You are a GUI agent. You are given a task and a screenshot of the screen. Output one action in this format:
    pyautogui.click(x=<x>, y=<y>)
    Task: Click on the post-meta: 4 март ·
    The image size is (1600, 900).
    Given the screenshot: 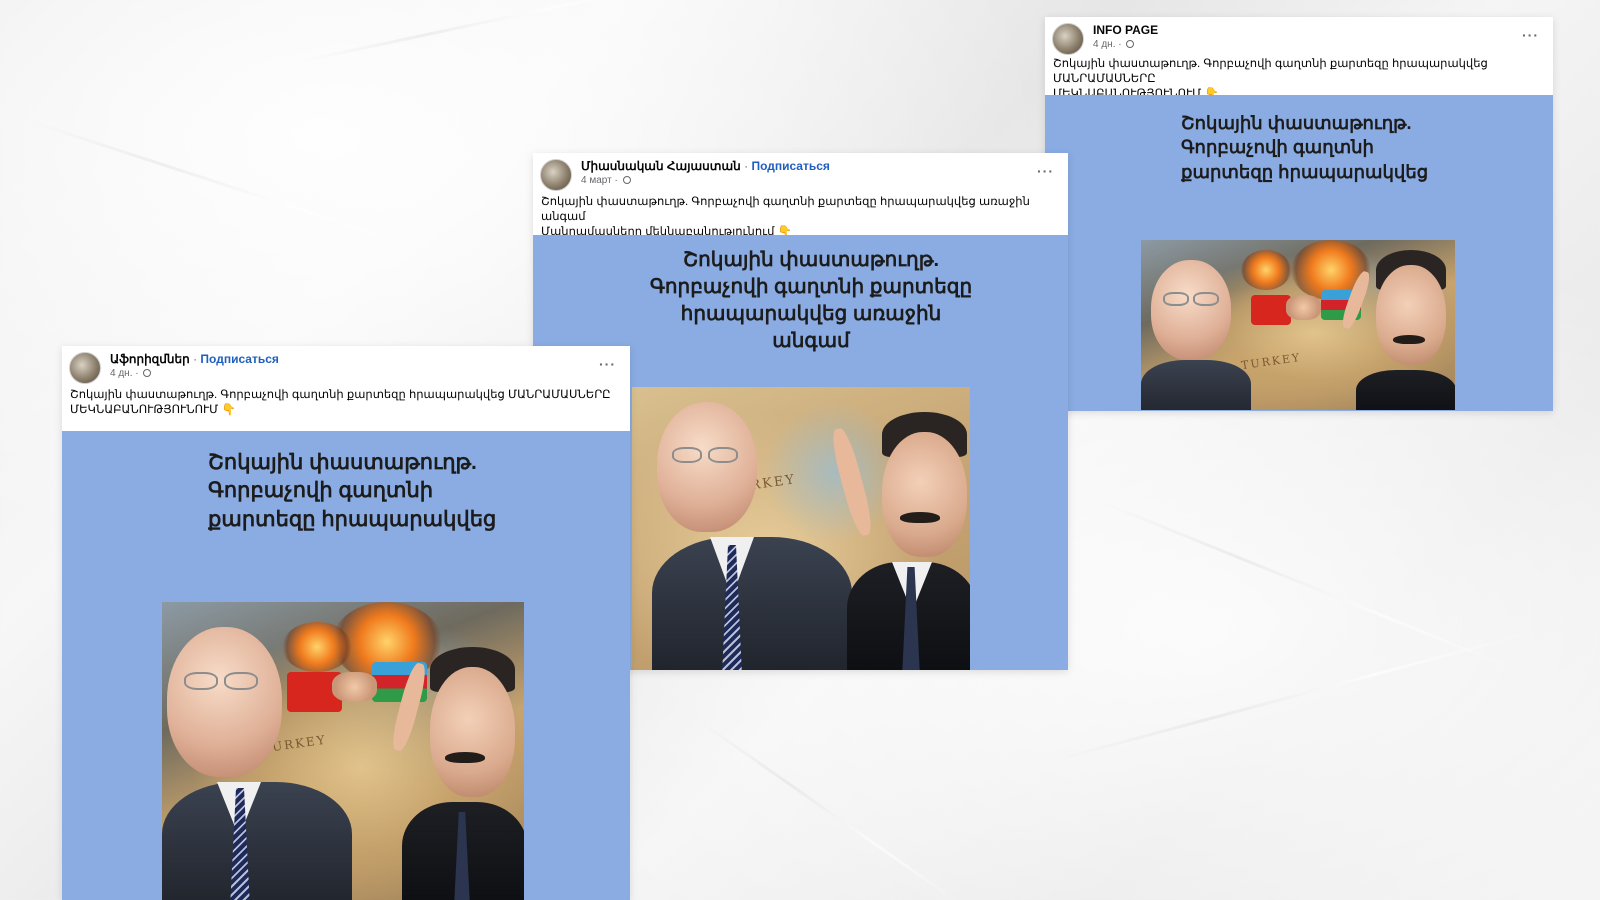 What is the action you would take?
    pyautogui.click(x=820, y=180)
    